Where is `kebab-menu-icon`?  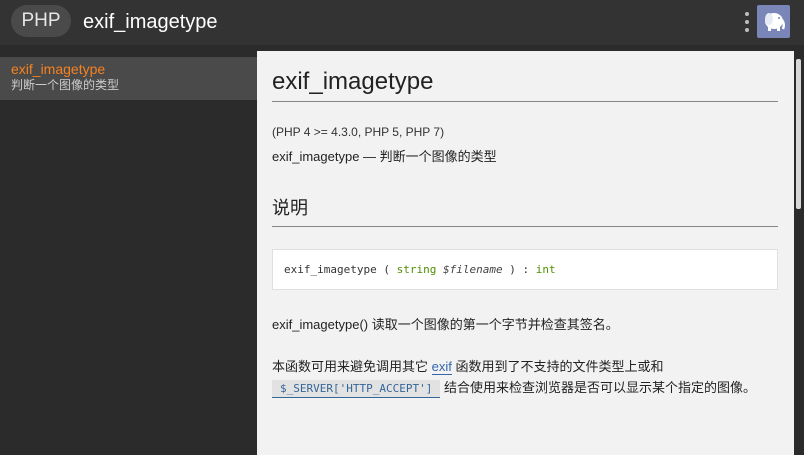
kebab-menu-icon is located at coordinates (747, 22).